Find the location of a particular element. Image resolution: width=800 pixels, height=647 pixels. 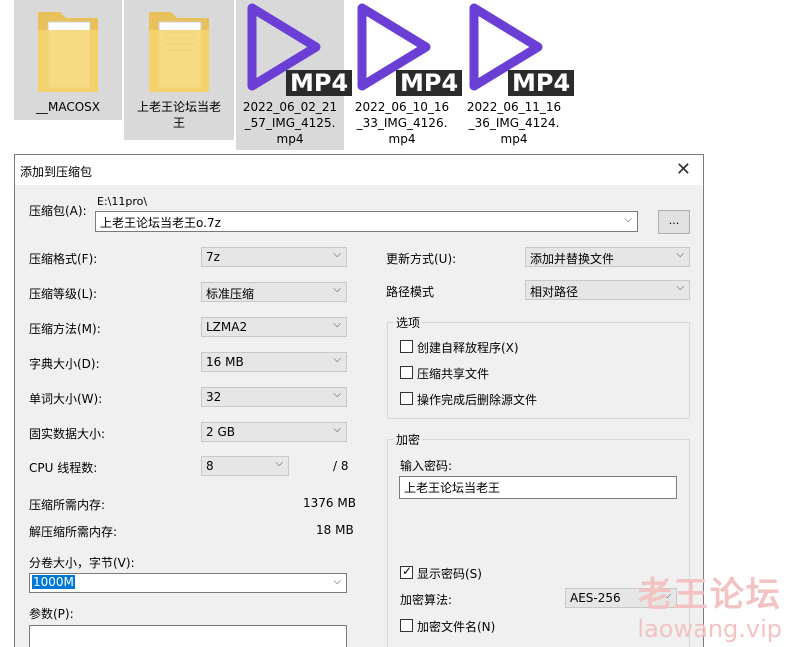

file-folder-laowang: 上老王论坛当老 王 is located at coordinates (179, 70).